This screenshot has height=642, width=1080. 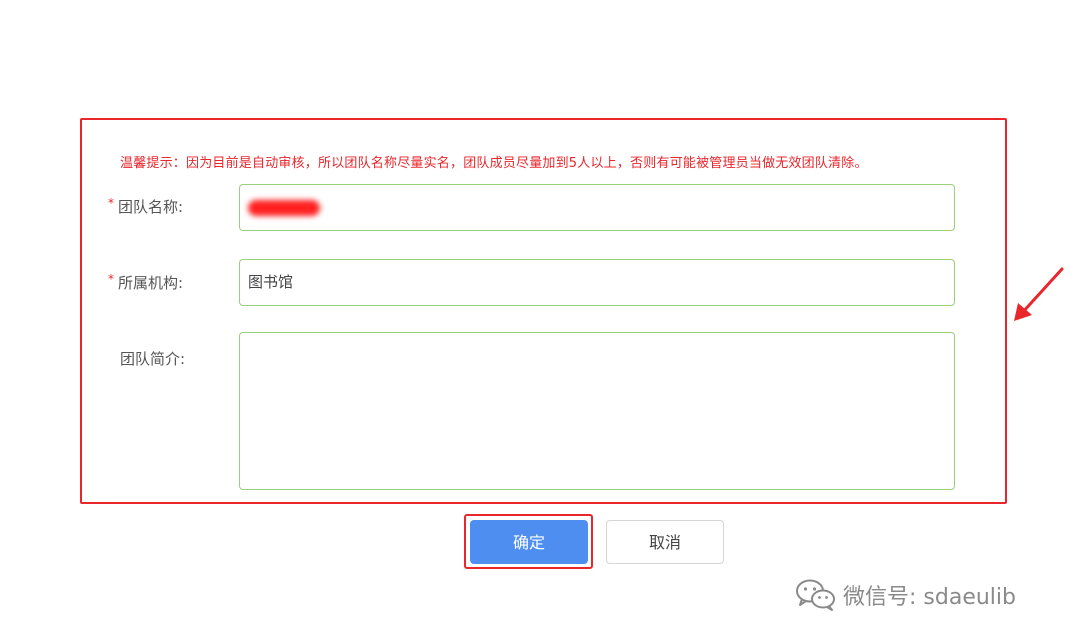 What do you see at coordinates (529, 542) in the screenshot?
I see `confirm-button: 确定` at bounding box center [529, 542].